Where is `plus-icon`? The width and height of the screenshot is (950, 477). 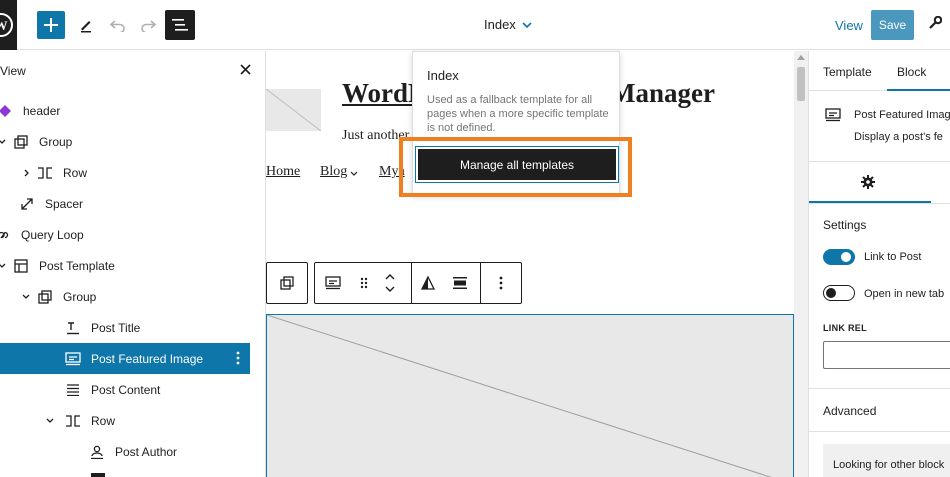 plus-icon is located at coordinates (51, 25).